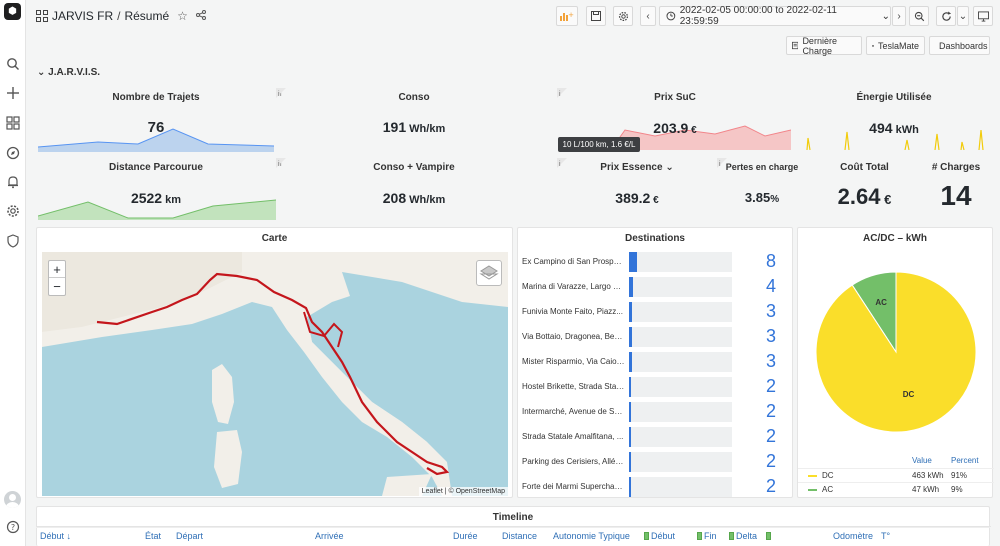  Describe the element at coordinates (895, 45) in the screenshot. I see `link-teslamate: TeslaMate` at that location.